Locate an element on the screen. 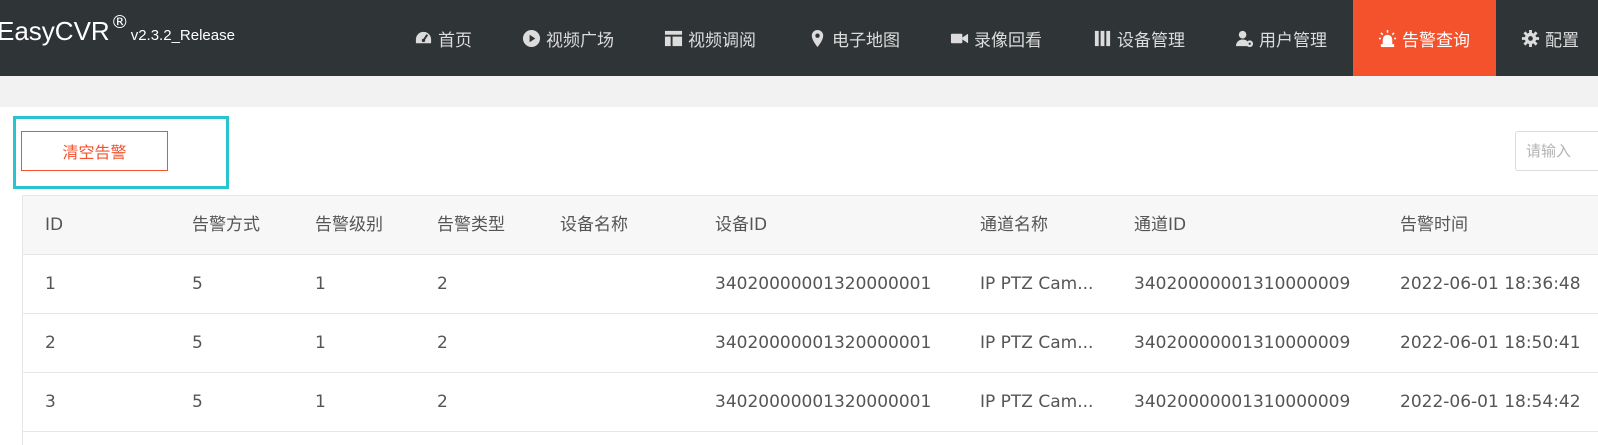 The width and height of the screenshot is (1598, 445). brand-logo: EasyCVR®v2.3.2_Release is located at coordinates (117, 29).